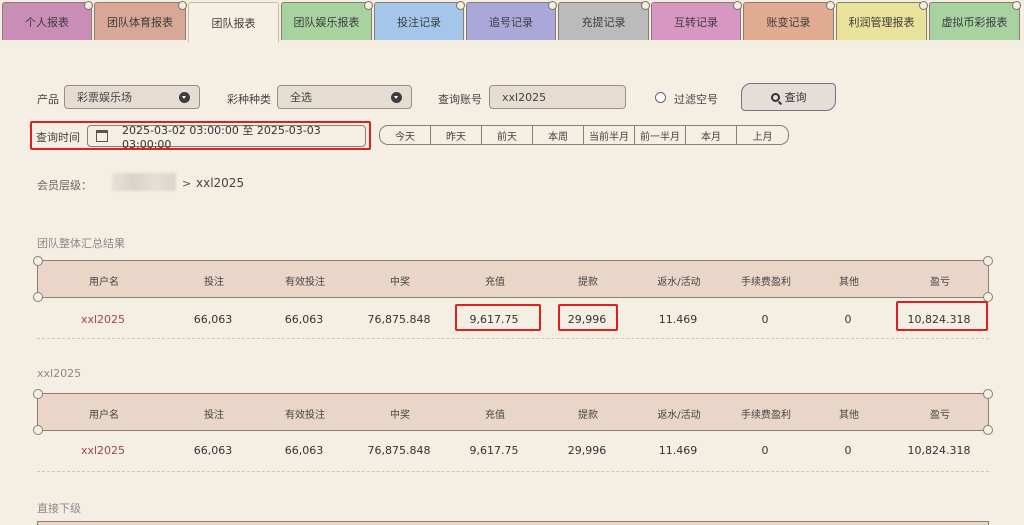  Describe the element at coordinates (498, 317) in the screenshot. I see `highlight-box-deposit` at that location.